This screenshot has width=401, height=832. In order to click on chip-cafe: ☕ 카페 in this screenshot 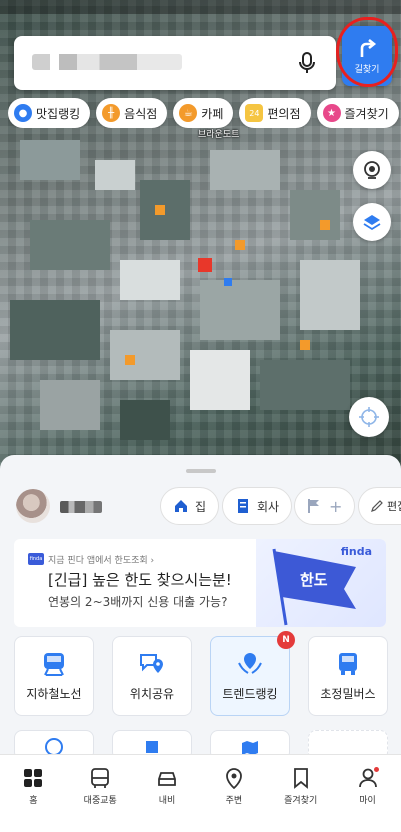, I will do `click(203, 113)`.